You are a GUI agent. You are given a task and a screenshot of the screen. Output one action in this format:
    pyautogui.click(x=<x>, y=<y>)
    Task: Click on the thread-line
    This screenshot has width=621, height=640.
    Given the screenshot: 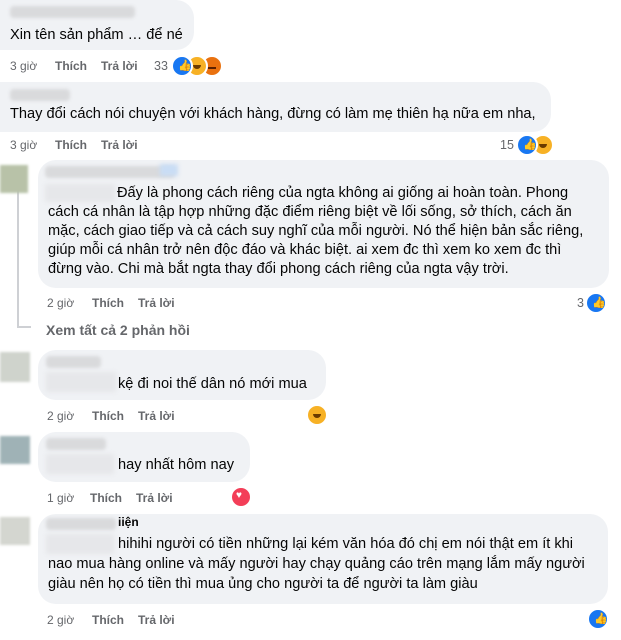 What is the action you would take?
    pyautogui.click(x=18, y=255)
    